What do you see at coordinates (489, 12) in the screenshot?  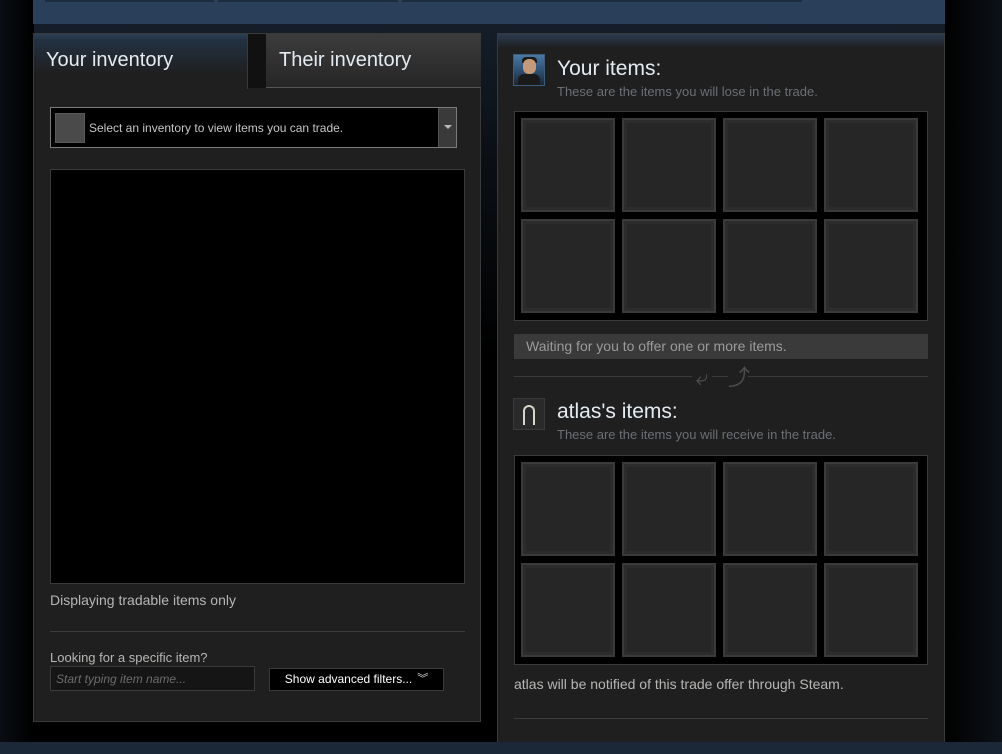 I see `top-header-strip` at bounding box center [489, 12].